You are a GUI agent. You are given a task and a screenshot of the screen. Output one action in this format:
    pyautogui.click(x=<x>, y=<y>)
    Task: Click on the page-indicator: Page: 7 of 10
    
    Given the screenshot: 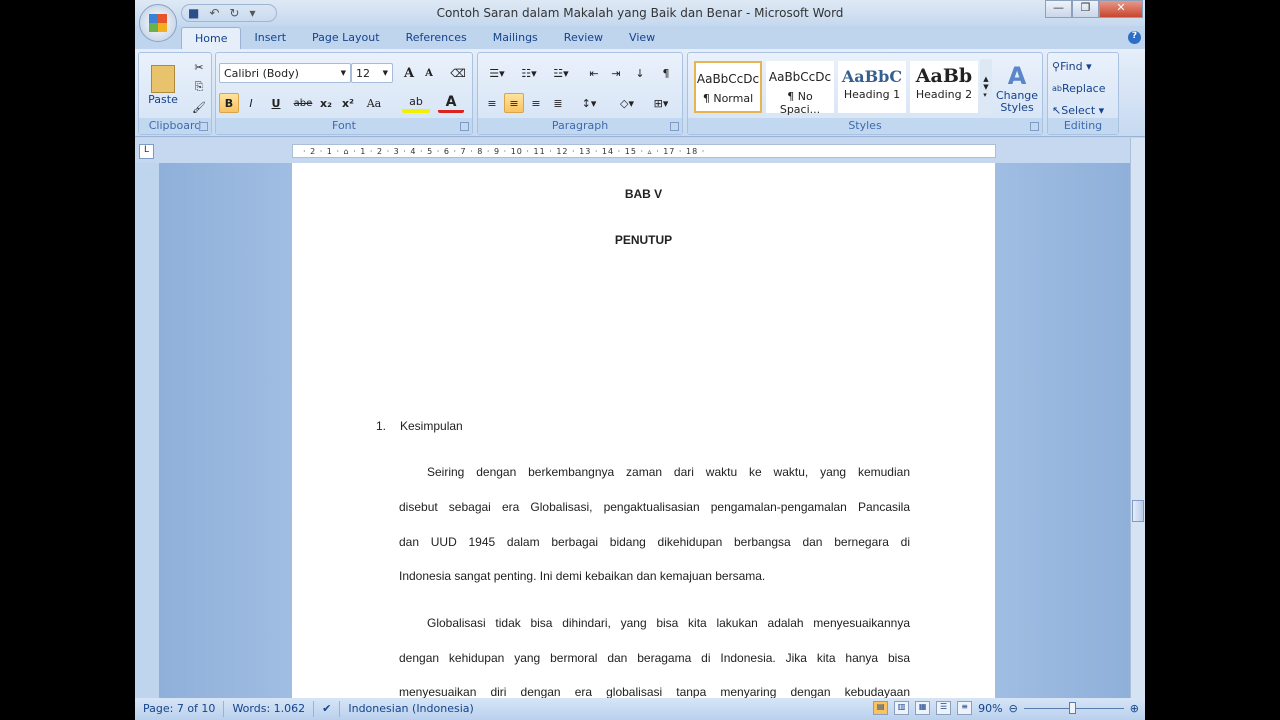 What is the action you would take?
    pyautogui.click(x=180, y=709)
    